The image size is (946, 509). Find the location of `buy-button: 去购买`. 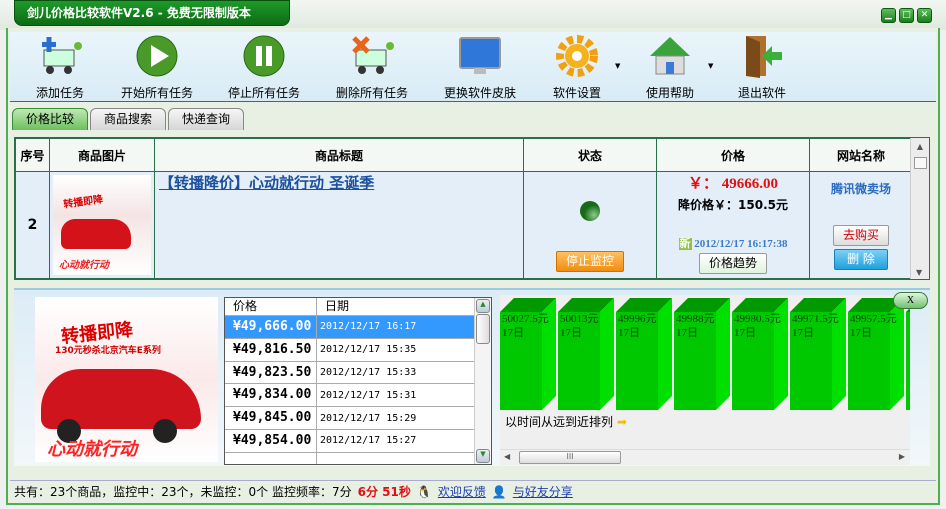

buy-button: 去购买 is located at coordinates (860, 235).